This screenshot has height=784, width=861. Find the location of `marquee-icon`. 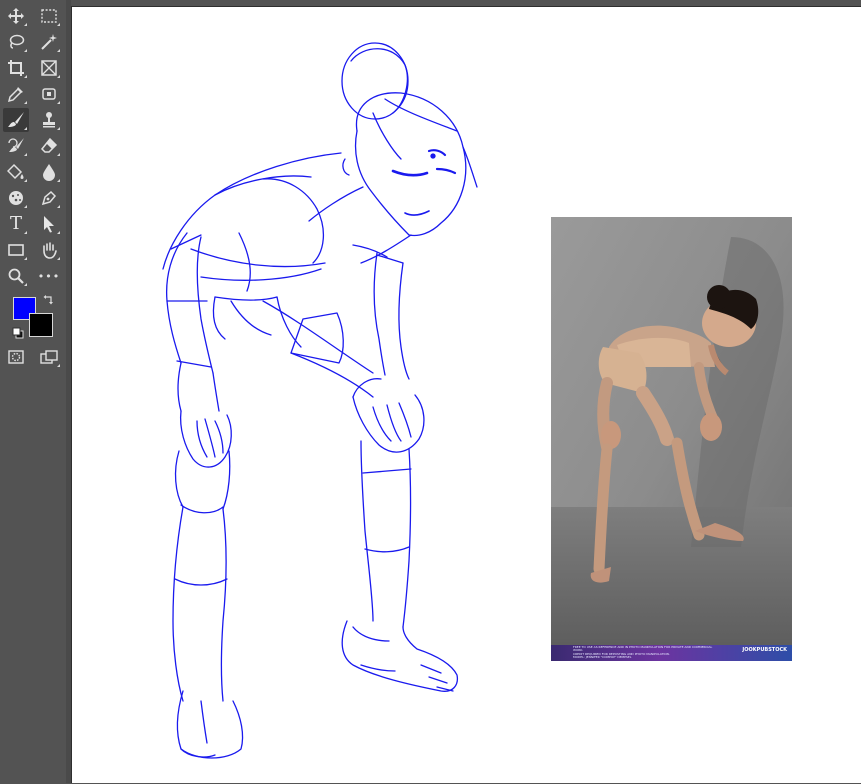

marquee-icon is located at coordinates (49, 16).